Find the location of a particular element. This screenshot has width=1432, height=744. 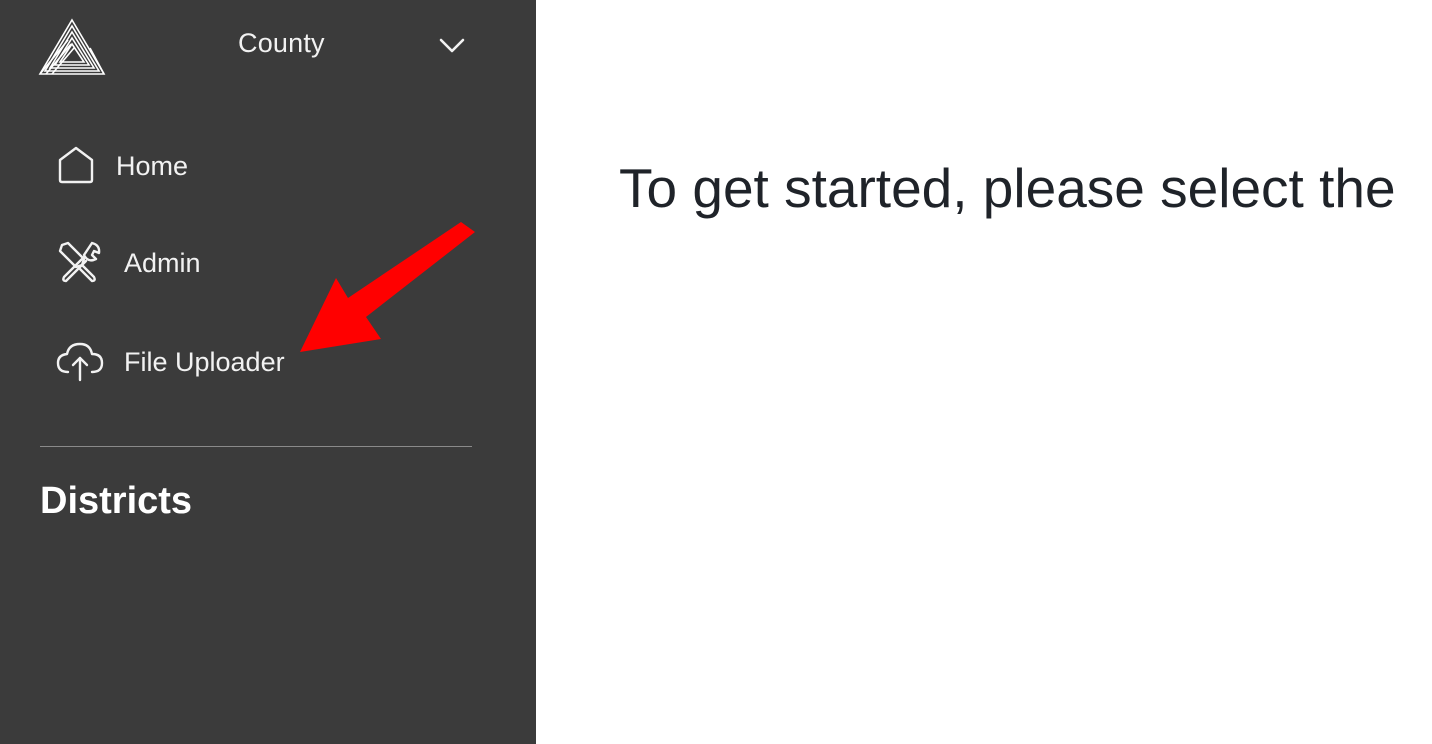

triangle-logo-icon is located at coordinates (72, 46).